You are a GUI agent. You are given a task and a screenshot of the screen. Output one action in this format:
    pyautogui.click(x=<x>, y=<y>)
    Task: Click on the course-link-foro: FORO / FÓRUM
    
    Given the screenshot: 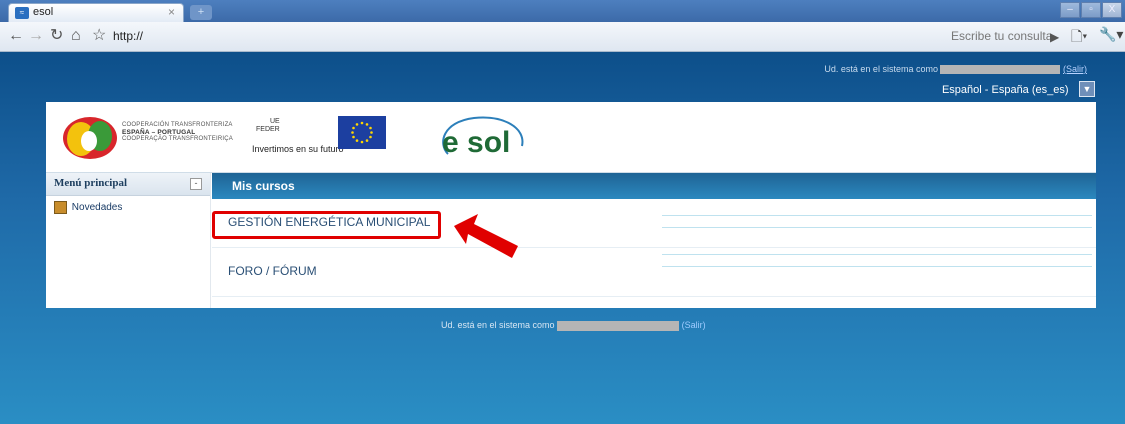 What is the action you would take?
    pyautogui.click(x=272, y=271)
    